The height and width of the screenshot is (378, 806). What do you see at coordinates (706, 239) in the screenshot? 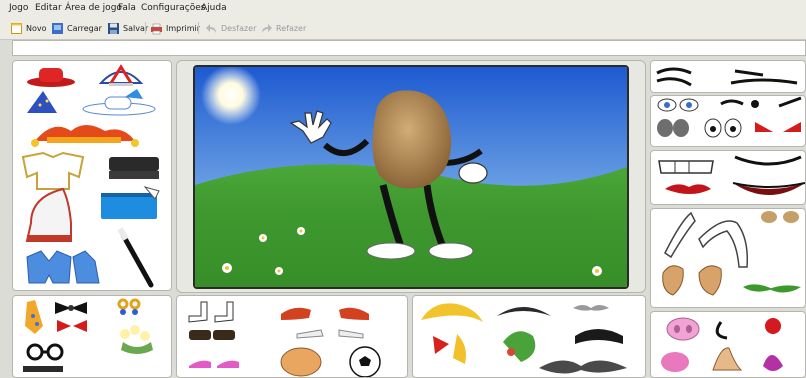
I see `arm-icon` at bounding box center [706, 239].